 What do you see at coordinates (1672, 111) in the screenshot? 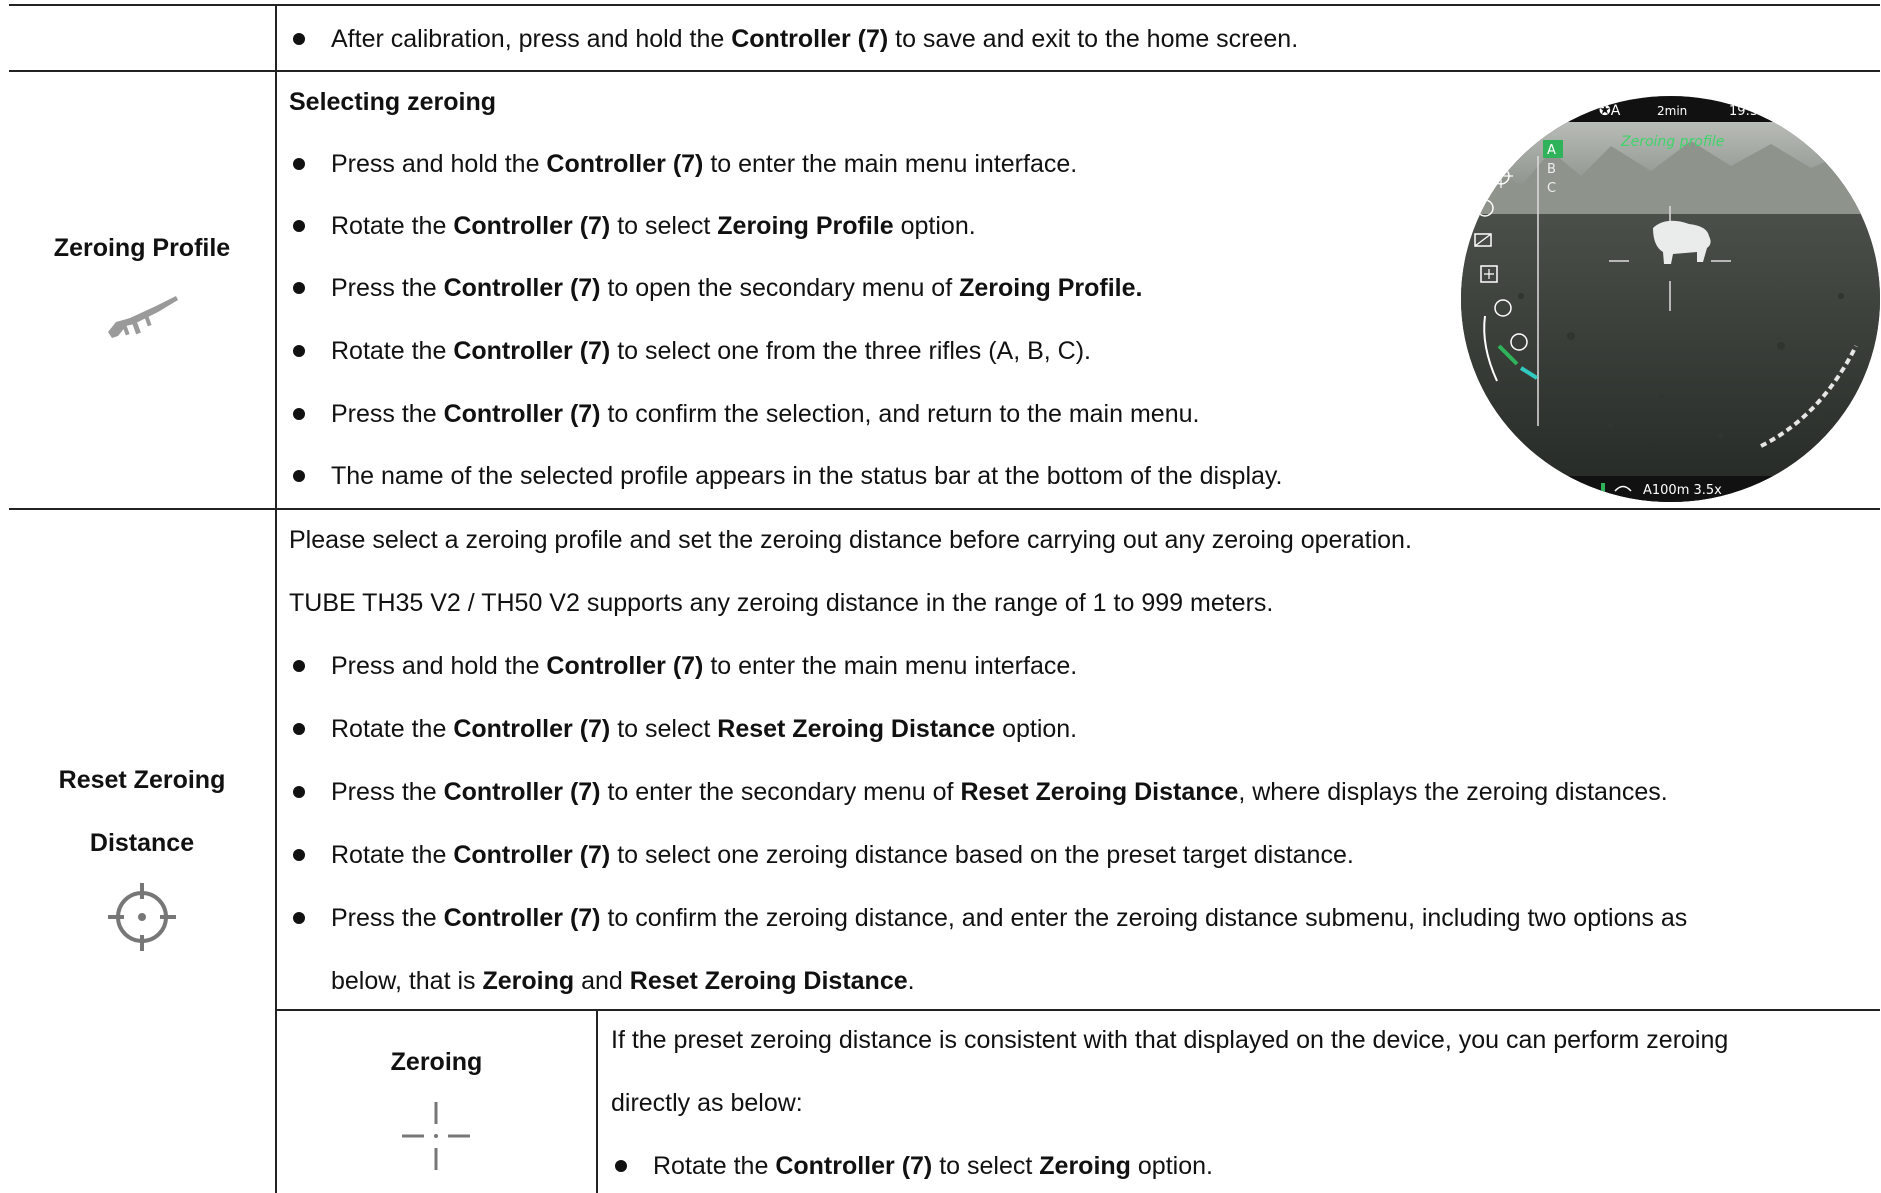
I see `scope-status-timer: 2min` at bounding box center [1672, 111].